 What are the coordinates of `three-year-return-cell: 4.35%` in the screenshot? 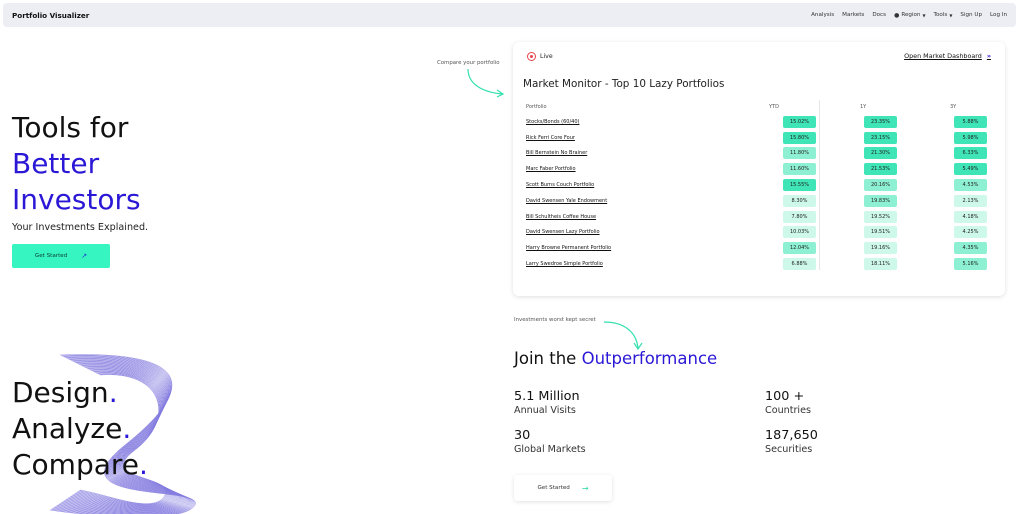 It's located at (970, 248).